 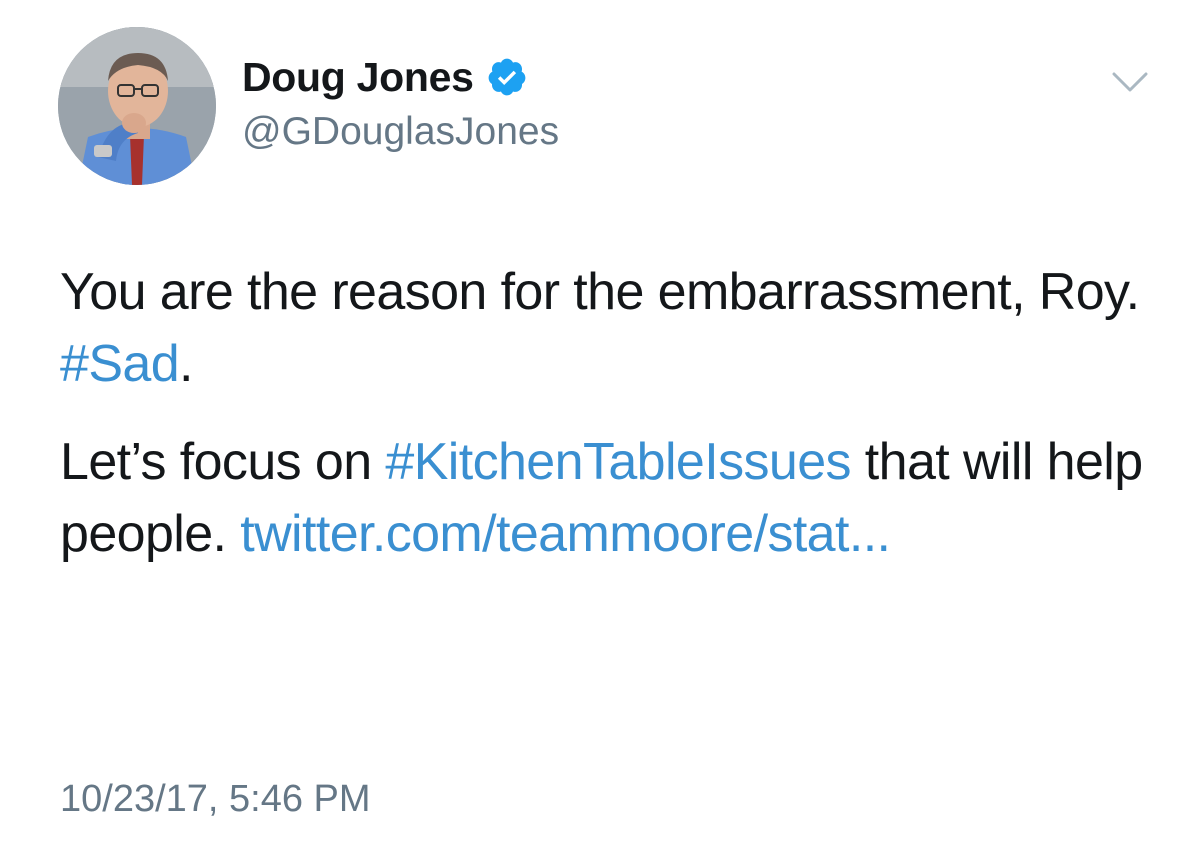 I want to click on tweet-text-segment: Let’s focus on, so click(x=223, y=462).